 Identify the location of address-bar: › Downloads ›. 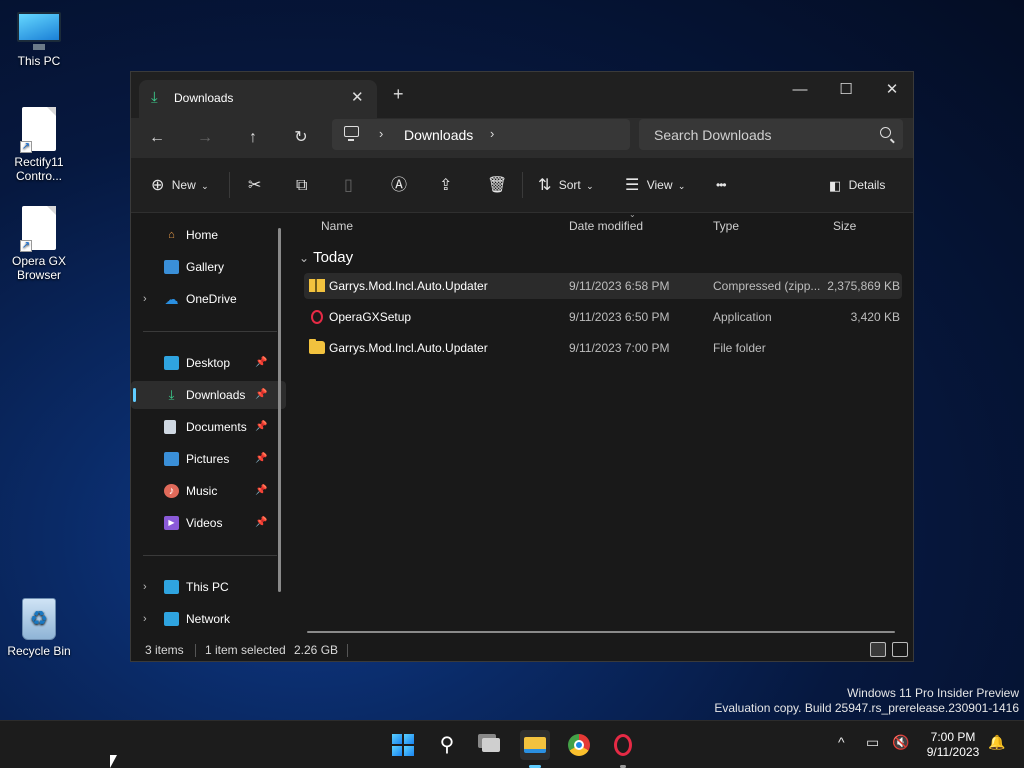
(481, 134).